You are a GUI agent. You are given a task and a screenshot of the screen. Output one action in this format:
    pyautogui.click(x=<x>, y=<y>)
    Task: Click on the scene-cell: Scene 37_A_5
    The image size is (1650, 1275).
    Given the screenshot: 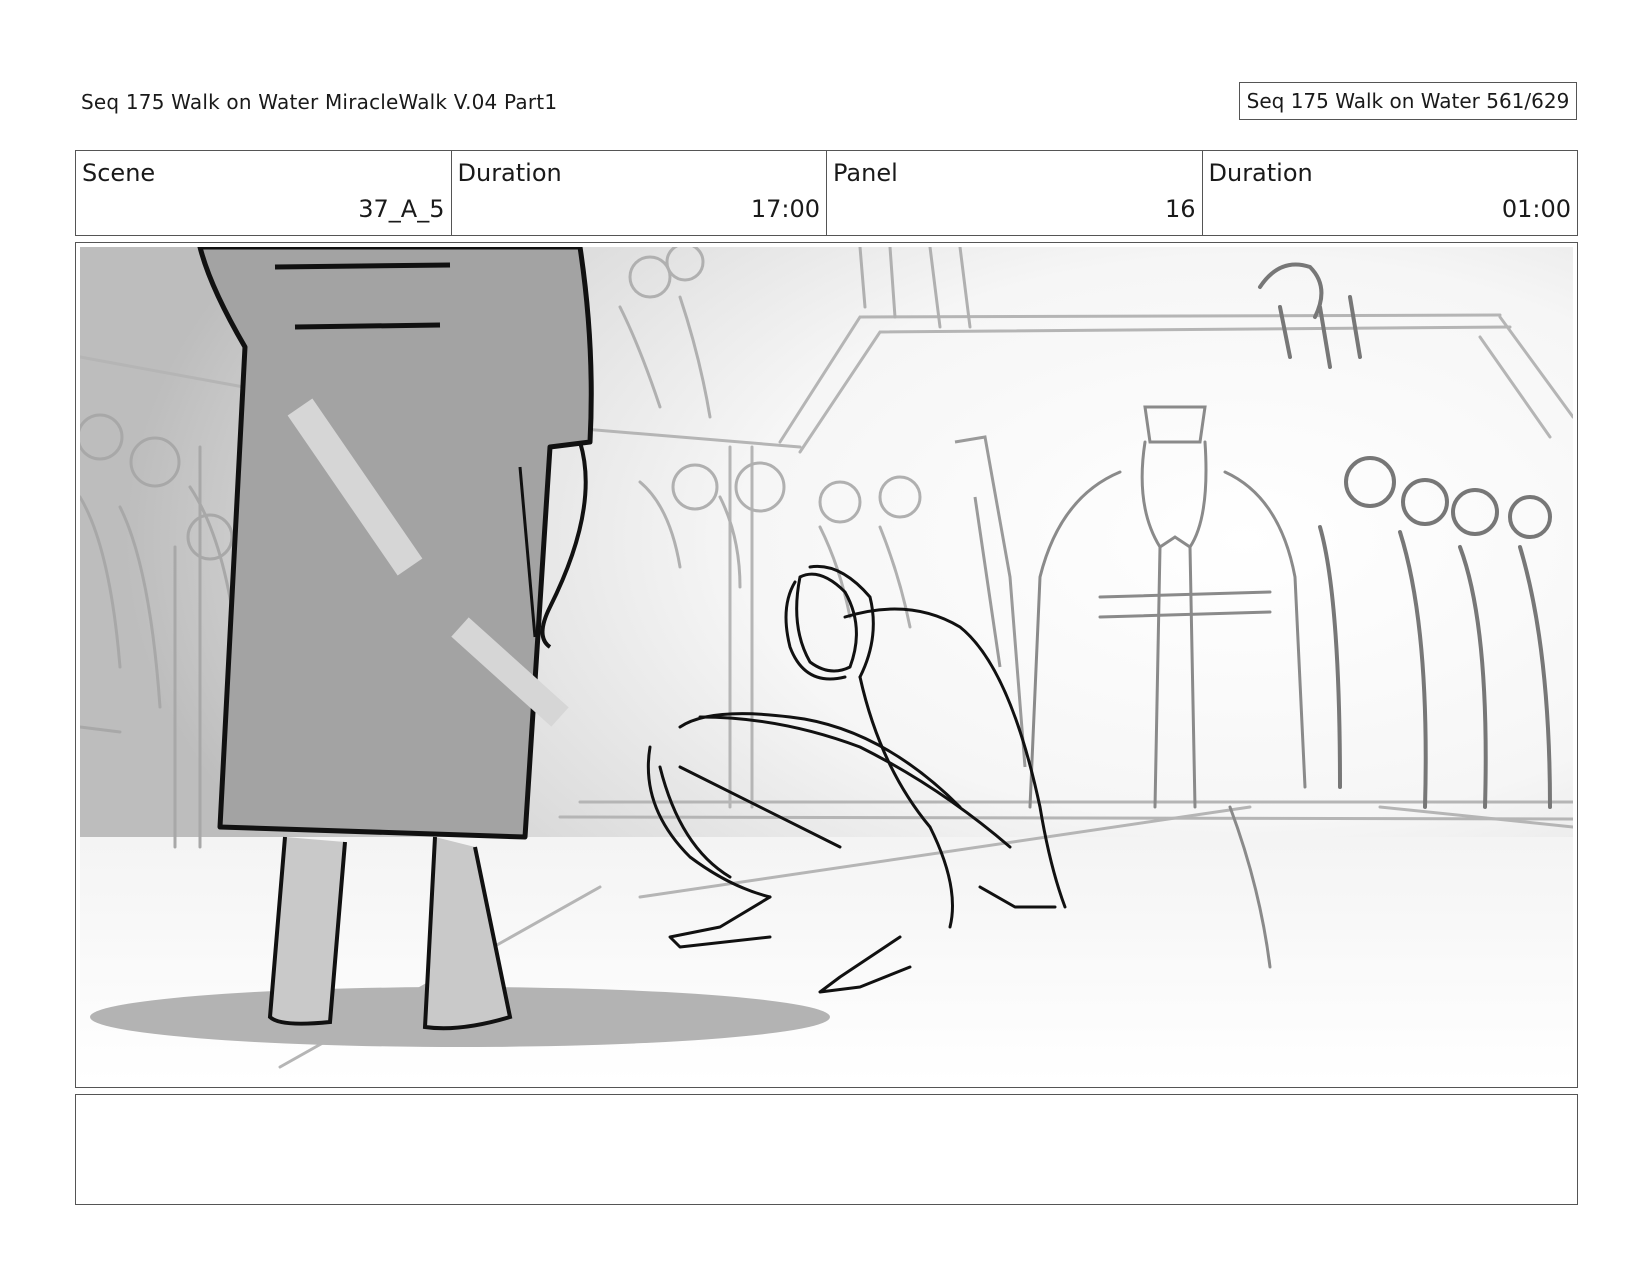 What is the action you would take?
    pyautogui.click(x=264, y=193)
    